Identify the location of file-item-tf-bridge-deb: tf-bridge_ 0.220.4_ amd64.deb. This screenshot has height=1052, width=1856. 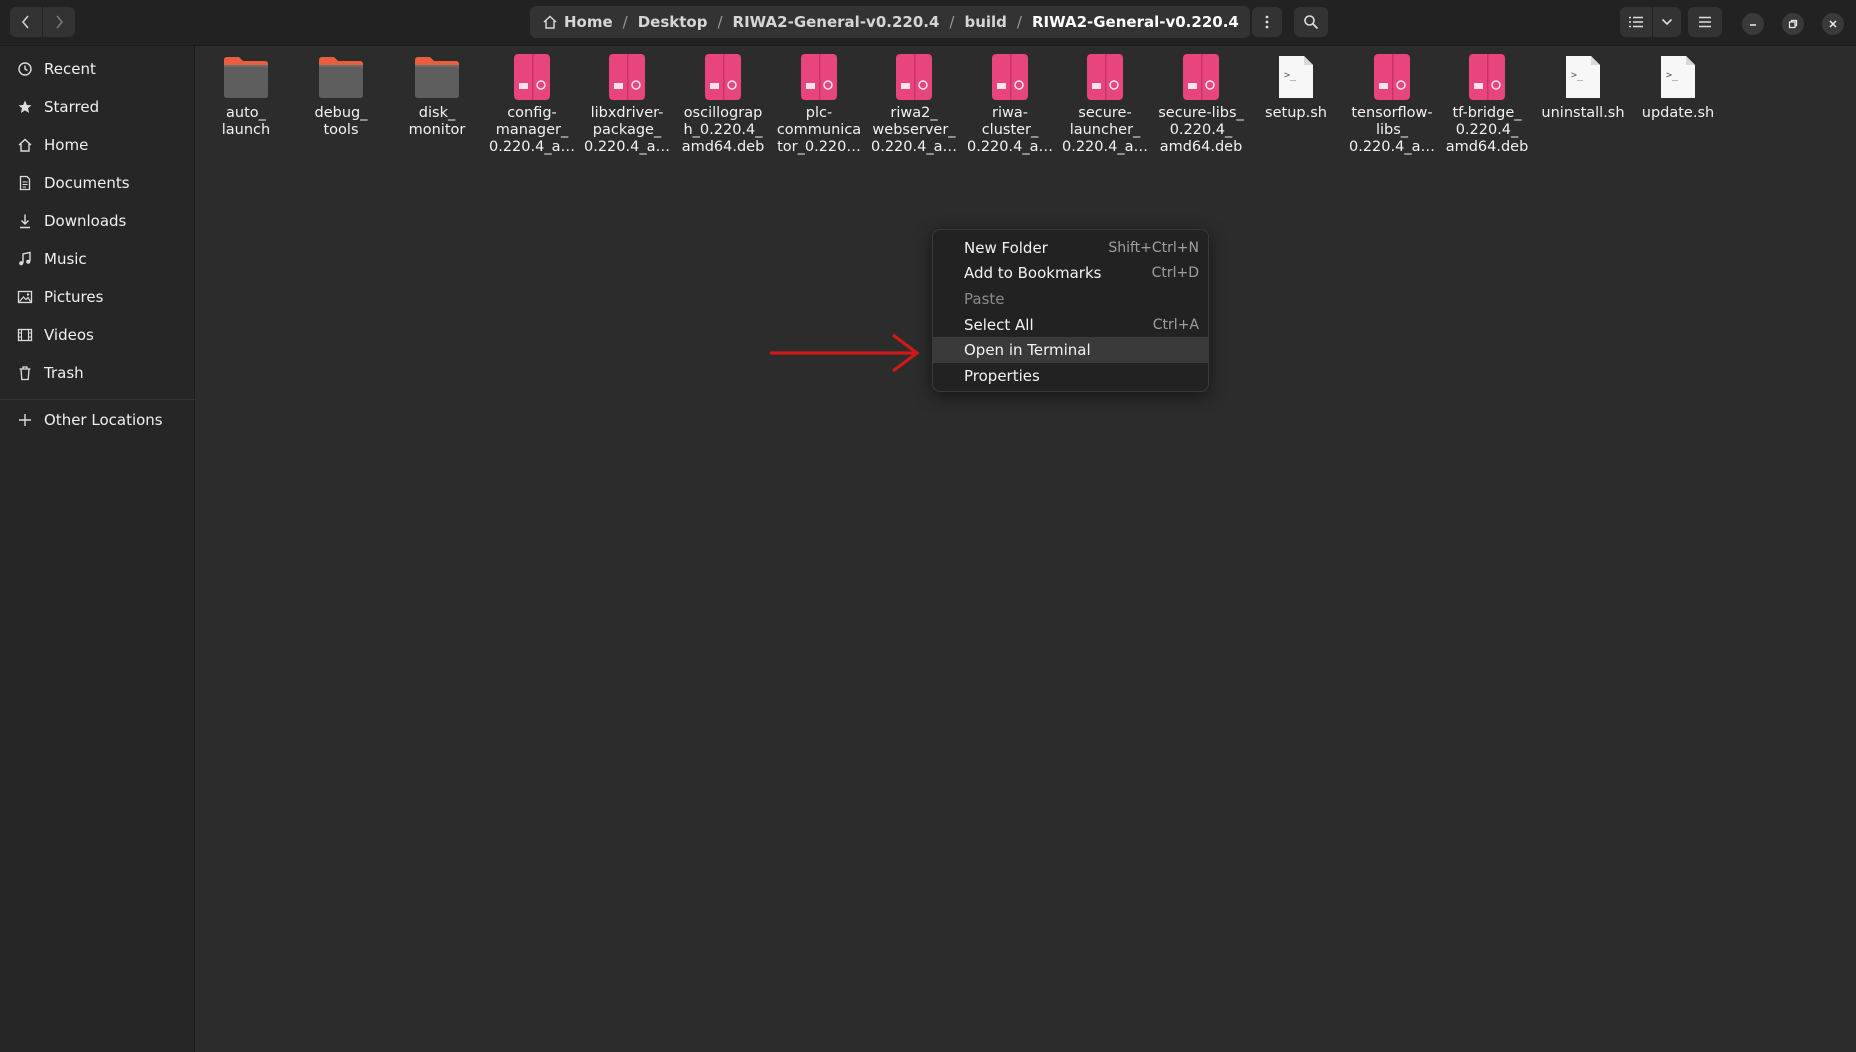
(1487, 104).